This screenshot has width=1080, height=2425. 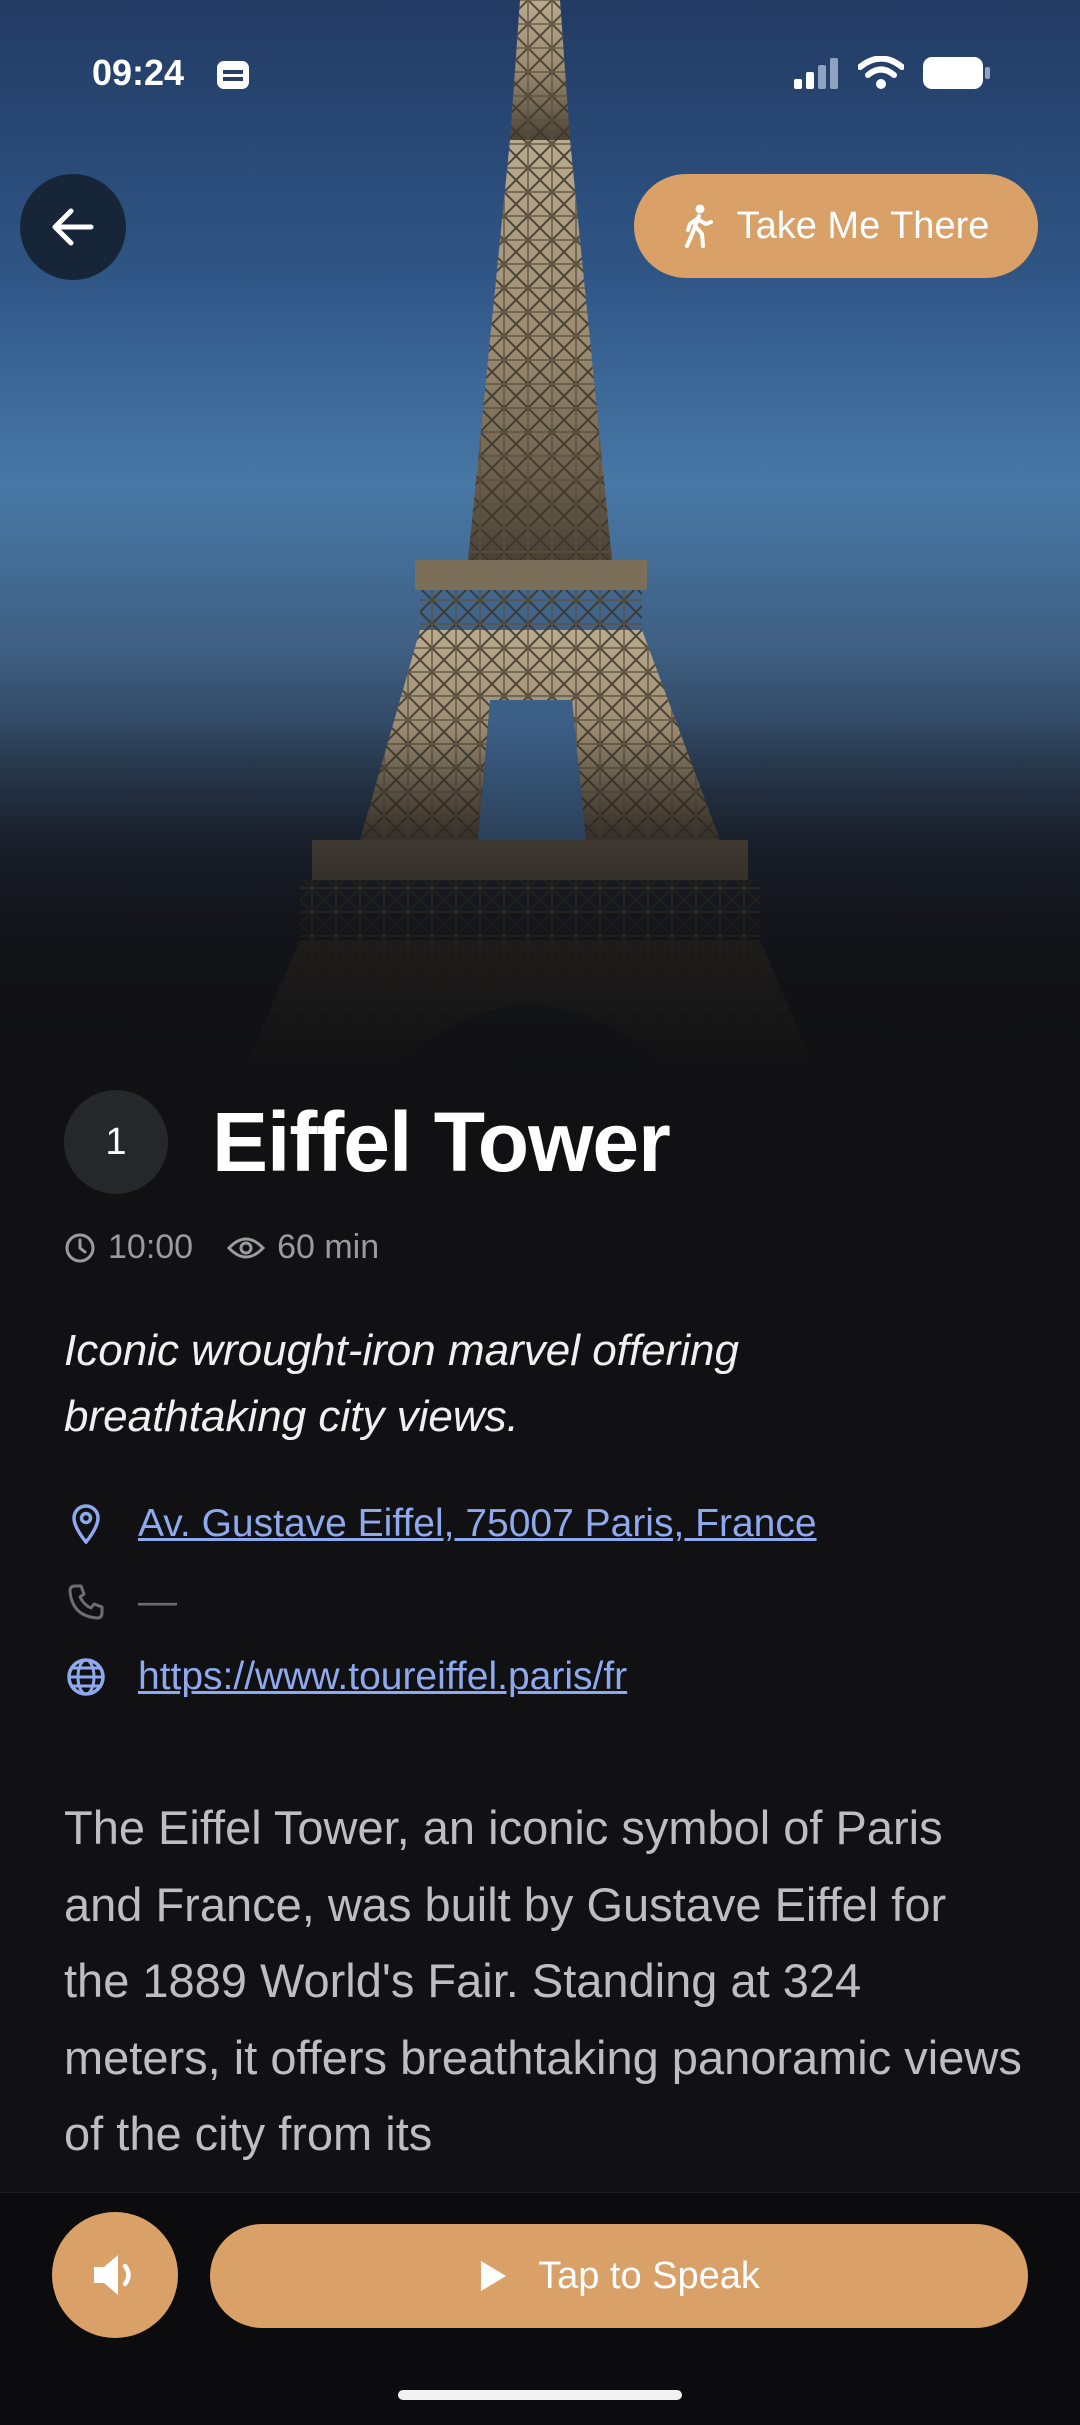 I want to click on meta-row: 10:00 60 min, so click(x=238, y=1247).